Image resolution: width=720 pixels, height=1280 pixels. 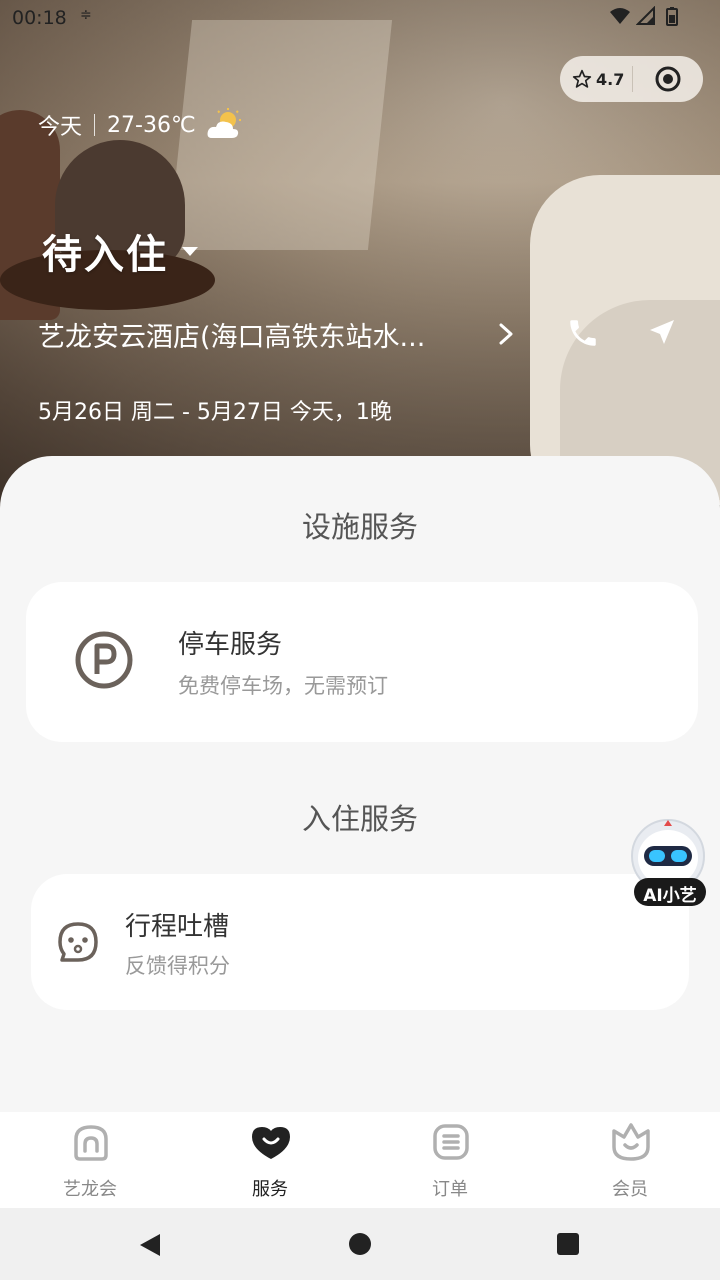 What do you see at coordinates (177, 966) in the screenshot?
I see `trip-feedback-subtitle: 反馈得积分` at bounding box center [177, 966].